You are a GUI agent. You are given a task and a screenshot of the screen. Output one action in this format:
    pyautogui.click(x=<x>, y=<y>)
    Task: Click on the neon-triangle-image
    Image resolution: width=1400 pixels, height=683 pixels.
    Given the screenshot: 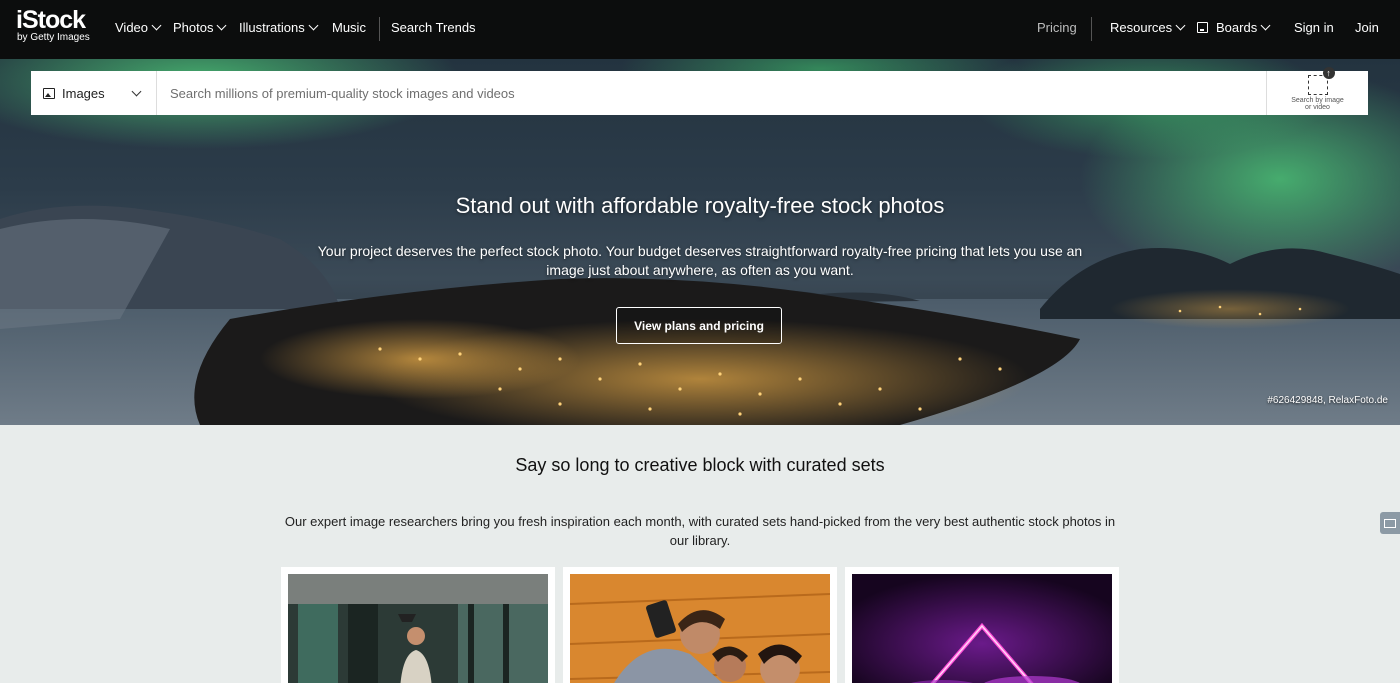 What is the action you would take?
    pyautogui.click(x=982, y=628)
    